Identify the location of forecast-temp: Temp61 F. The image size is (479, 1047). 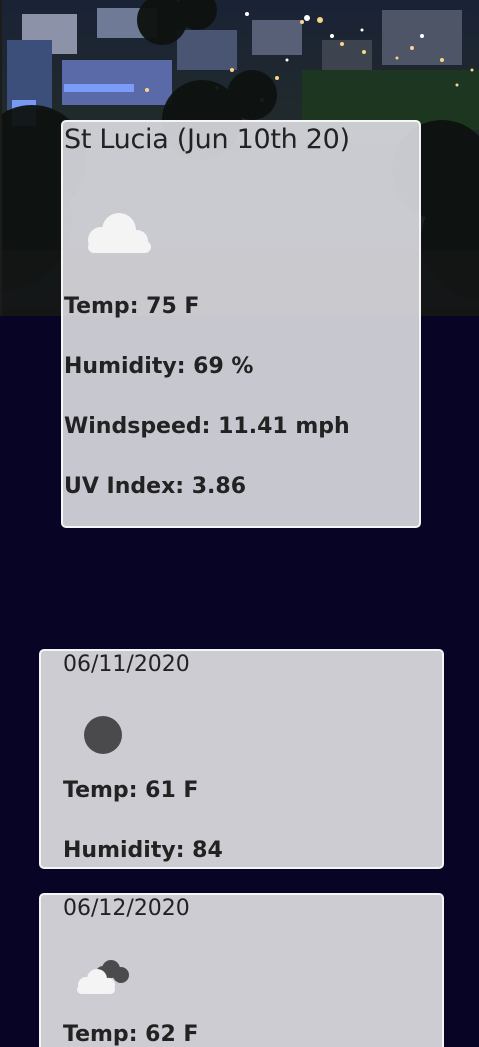
(130, 790).